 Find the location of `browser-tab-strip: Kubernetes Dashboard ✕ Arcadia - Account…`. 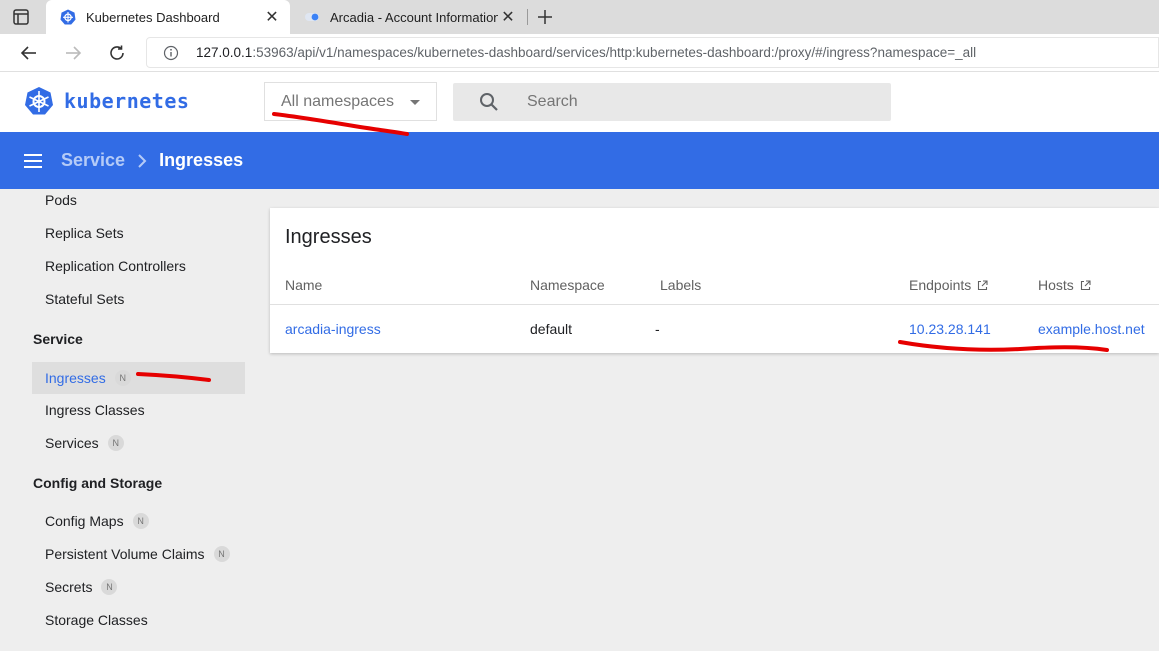

browser-tab-strip: Kubernetes Dashboard ✕ Arcadia - Account… is located at coordinates (579, 17).